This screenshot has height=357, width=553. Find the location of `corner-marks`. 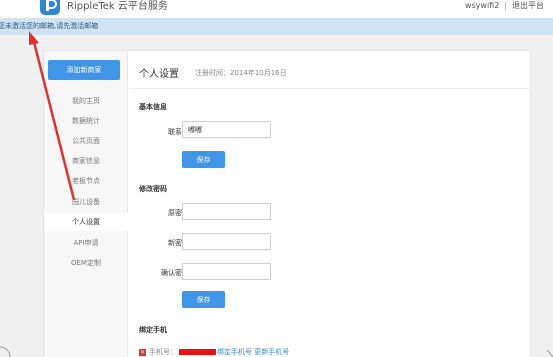

corner-marks is located at coordinates (276, 351).